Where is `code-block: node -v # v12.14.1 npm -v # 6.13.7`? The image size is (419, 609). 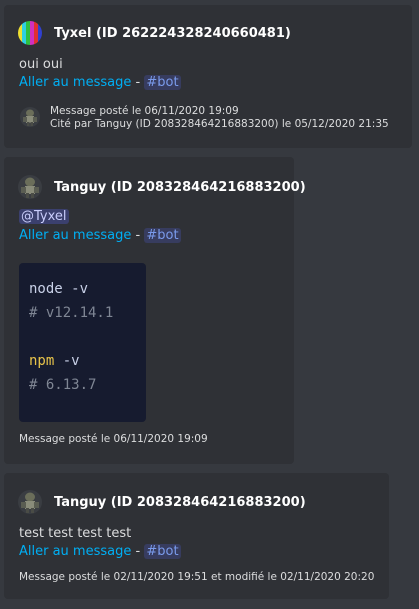
code-block: node -v # v12.14.1 npm -v # 6.13.7 is located at coordinates (82, 342).